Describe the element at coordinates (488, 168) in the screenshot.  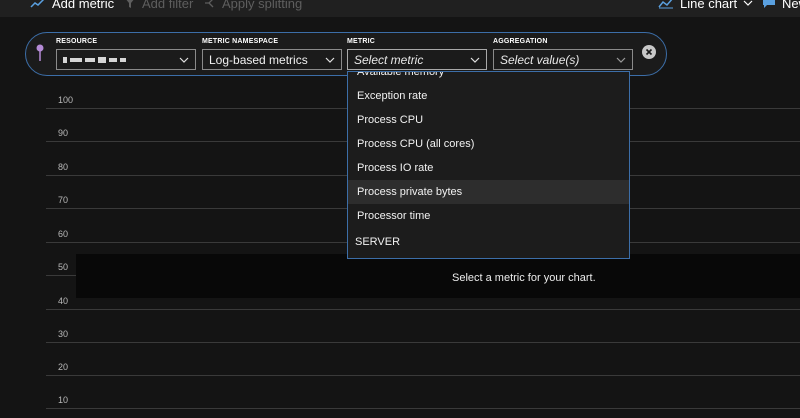
I see `metric-option: Process IO rate` at that location.